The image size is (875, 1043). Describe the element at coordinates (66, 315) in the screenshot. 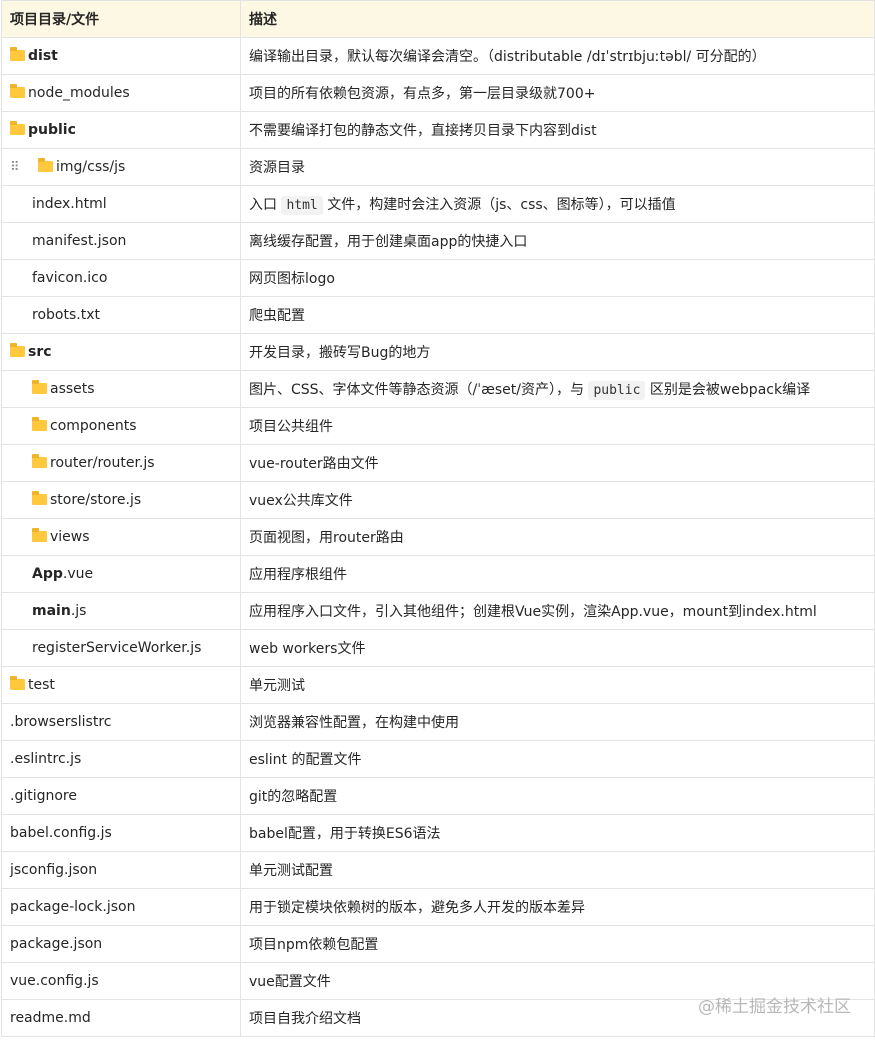

I see `path-name: robots.txt` at that location.